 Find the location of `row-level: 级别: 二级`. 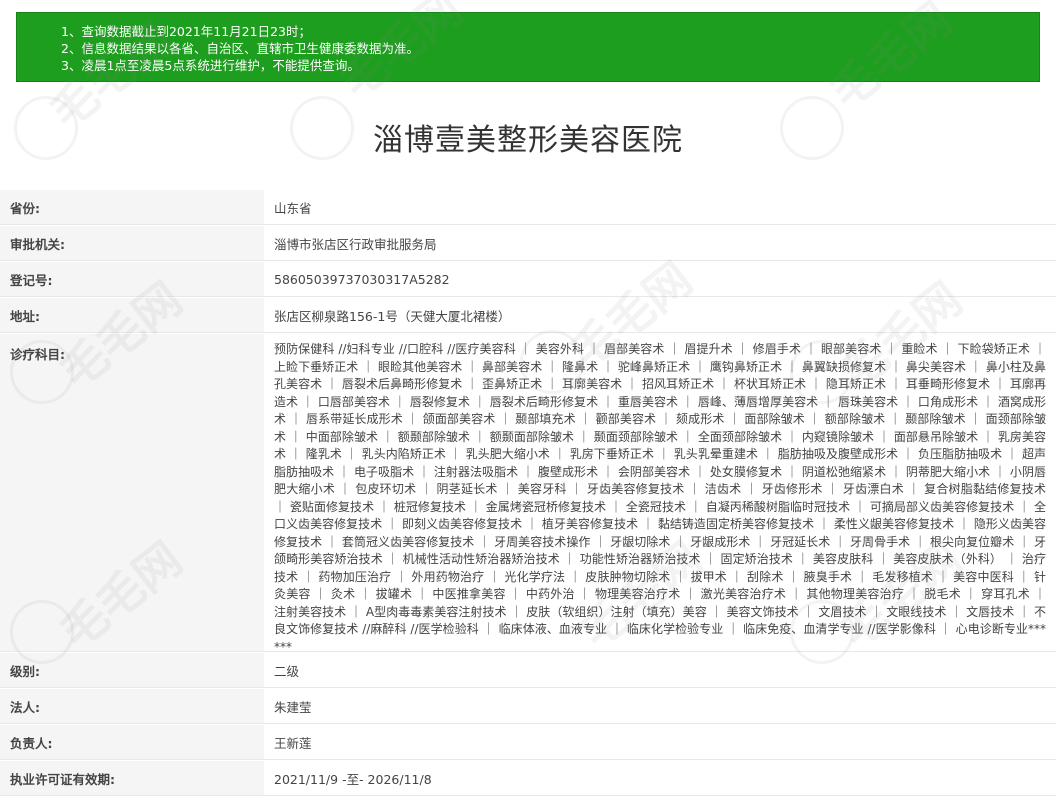

row-level: 级别: 二级 is located at coordinates (528, 670).